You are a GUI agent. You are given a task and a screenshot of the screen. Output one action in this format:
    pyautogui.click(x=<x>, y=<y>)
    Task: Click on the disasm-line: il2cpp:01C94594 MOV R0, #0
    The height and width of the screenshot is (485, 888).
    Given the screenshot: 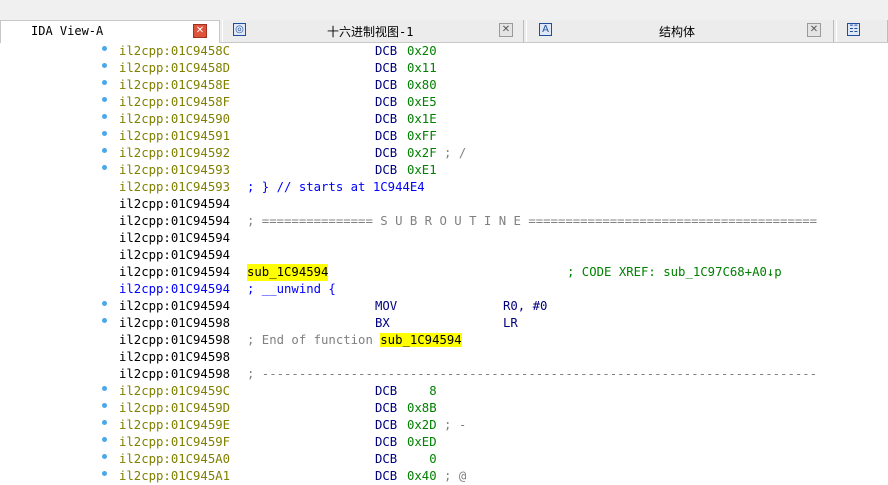 What is the action you would take?
    pyautogui.click(x=444, y=306)
    